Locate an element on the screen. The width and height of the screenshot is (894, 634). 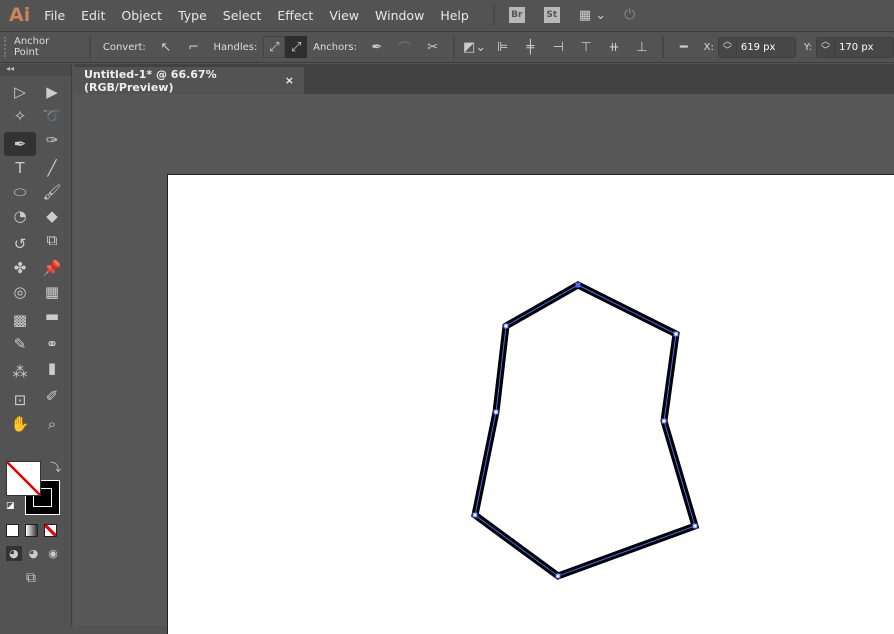
tools-grid: ▷ ▶ ✧ ➰ ✒ ✑ T ╱ ⬭ 🖌 ◔ ◆ ↺ ⧉ ✤ 📌 ◎ ▦ ▩ ▬ ✎ ⚭ ⁂ ▮ ⊡ ✐ ✋ ⌕ is located at coordinates (35, 256).